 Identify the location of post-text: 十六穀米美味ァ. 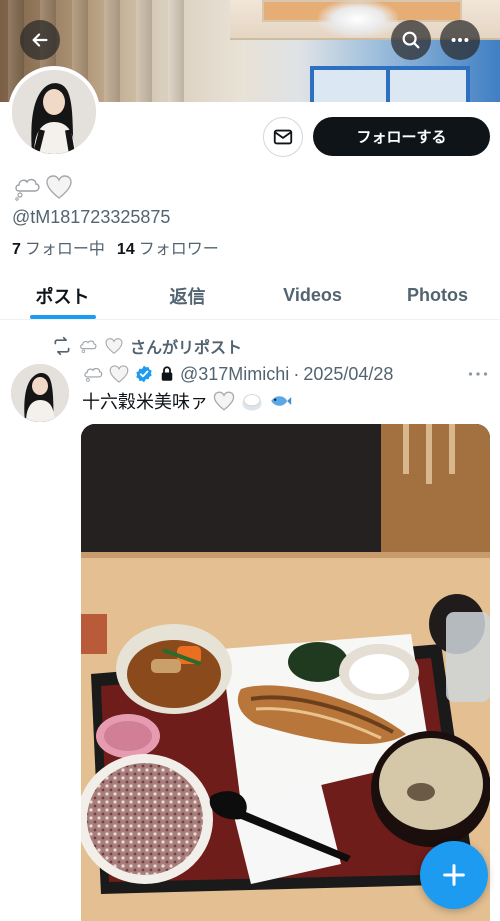
(187, 401).